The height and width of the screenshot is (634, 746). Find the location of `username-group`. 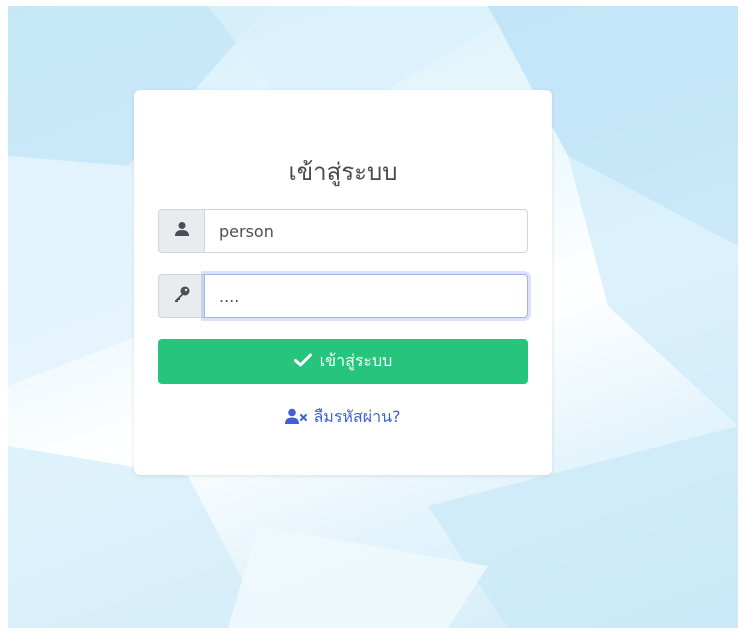

username-group is located at coordinates (343, 231).